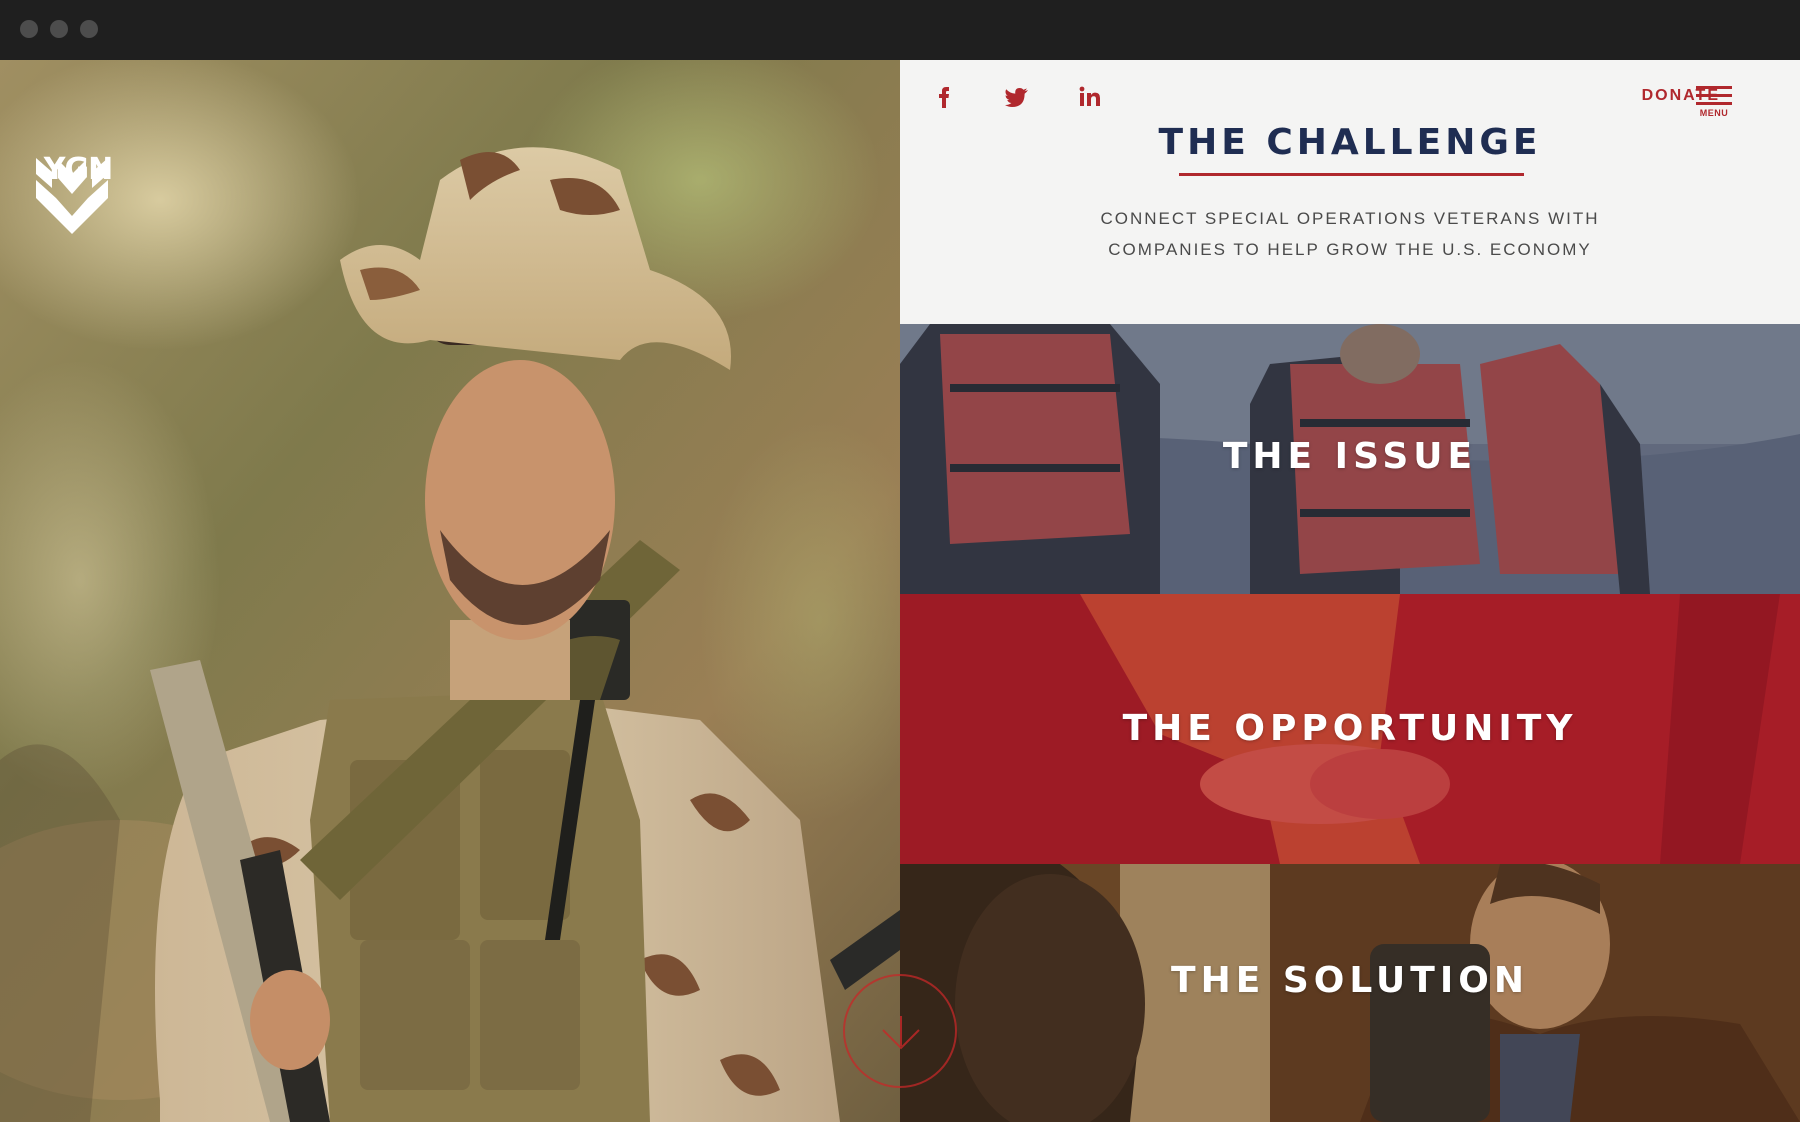 The height and width of the screenshot is (1122, 1800). I want to click on tile-the-issue: THE ISSUE, so click(1350, 459).